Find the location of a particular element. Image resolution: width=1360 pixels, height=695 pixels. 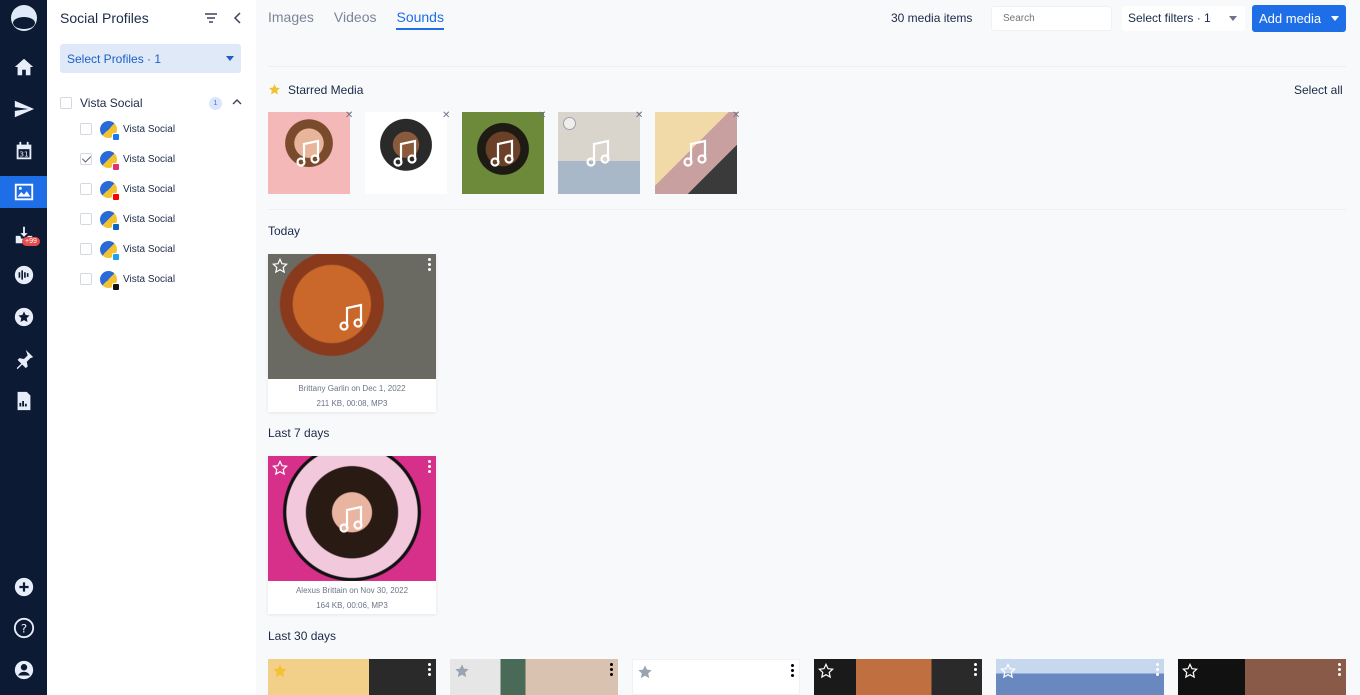

profile-row-facebook: Vista Social is located at coordinates (160, 130).